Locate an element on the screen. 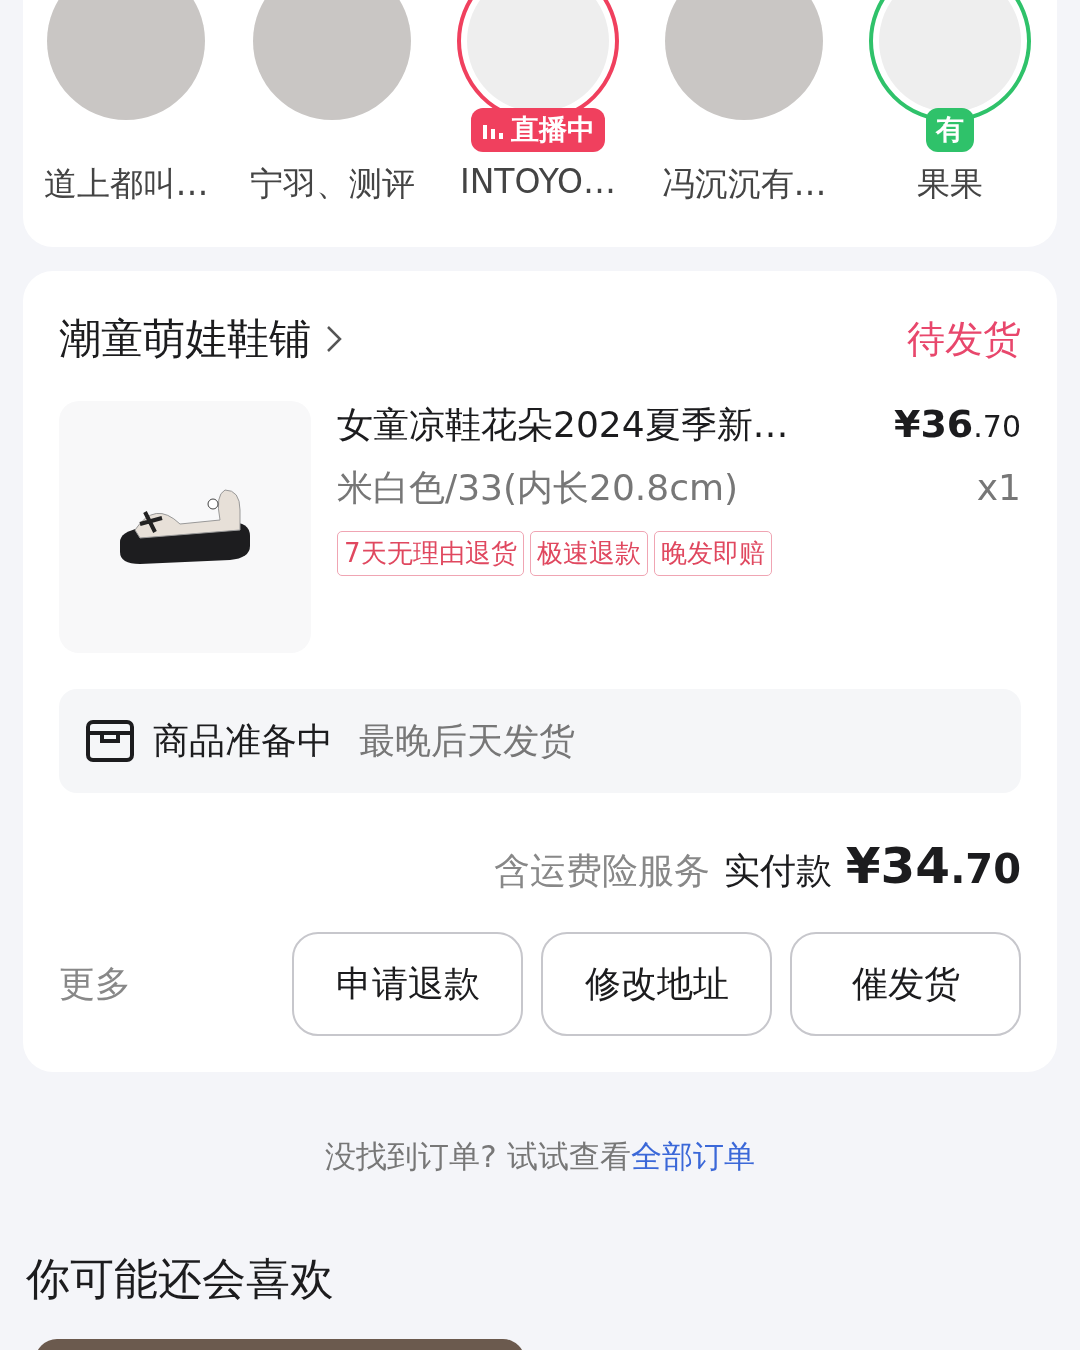  action-button: 修改地址 is located at coordinates (656, 984).